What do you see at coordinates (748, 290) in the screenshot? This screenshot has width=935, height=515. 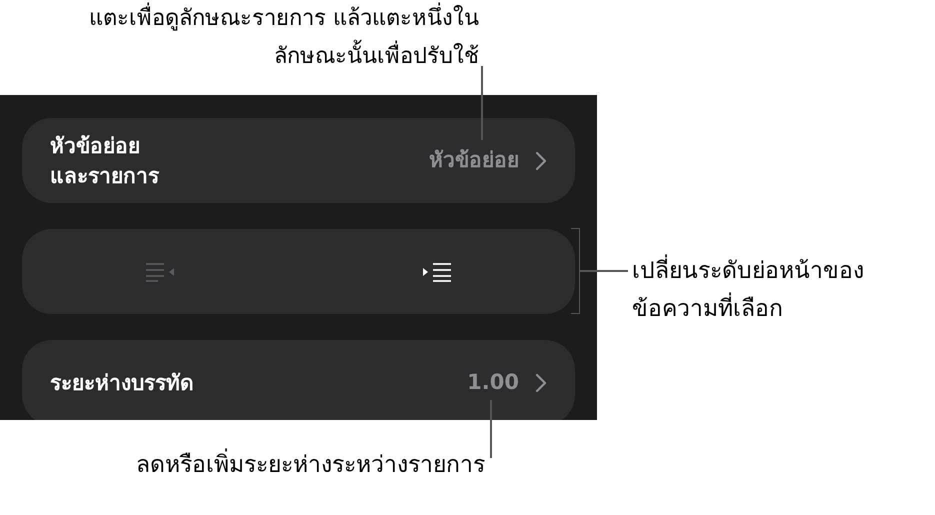 I see `callout-text: เปลี่ยนระดับย่อหน้าของ ข้อความที่เลือก` at bounding box center [748, 290].